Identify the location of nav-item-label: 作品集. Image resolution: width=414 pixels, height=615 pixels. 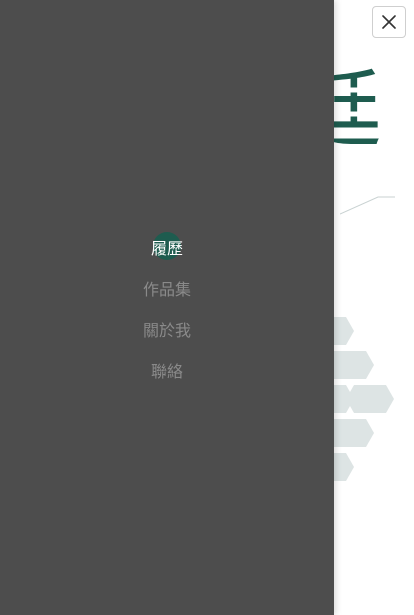
(166, 289).